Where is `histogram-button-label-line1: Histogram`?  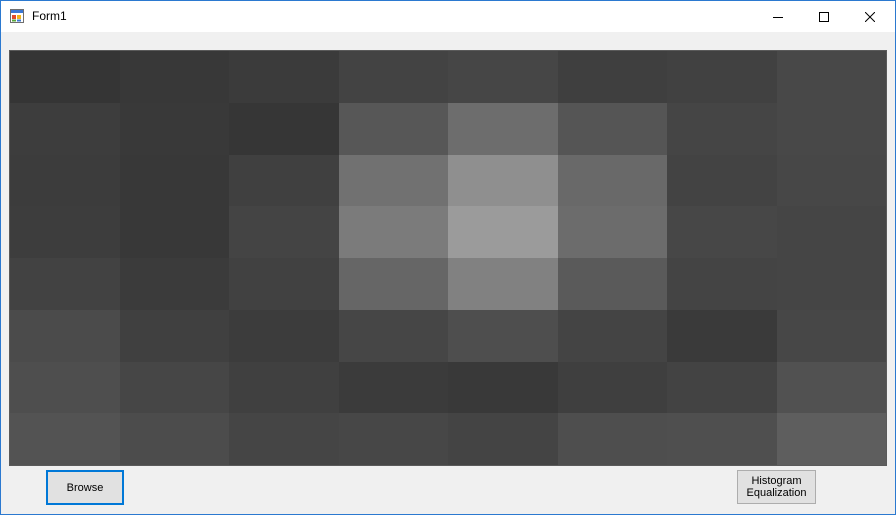
histogram-button-label-line1: Histogram is located at coordinates (776, 481).